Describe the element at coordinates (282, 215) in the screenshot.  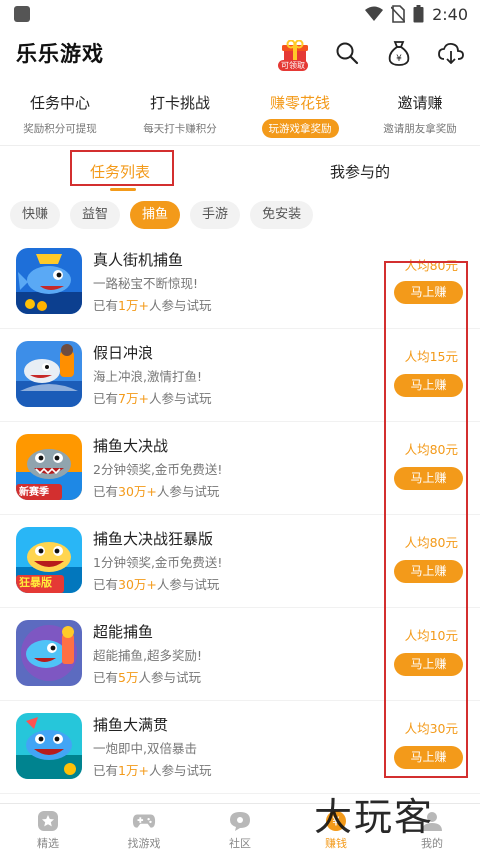
I see `chip-no-install: 免安装` at that location.